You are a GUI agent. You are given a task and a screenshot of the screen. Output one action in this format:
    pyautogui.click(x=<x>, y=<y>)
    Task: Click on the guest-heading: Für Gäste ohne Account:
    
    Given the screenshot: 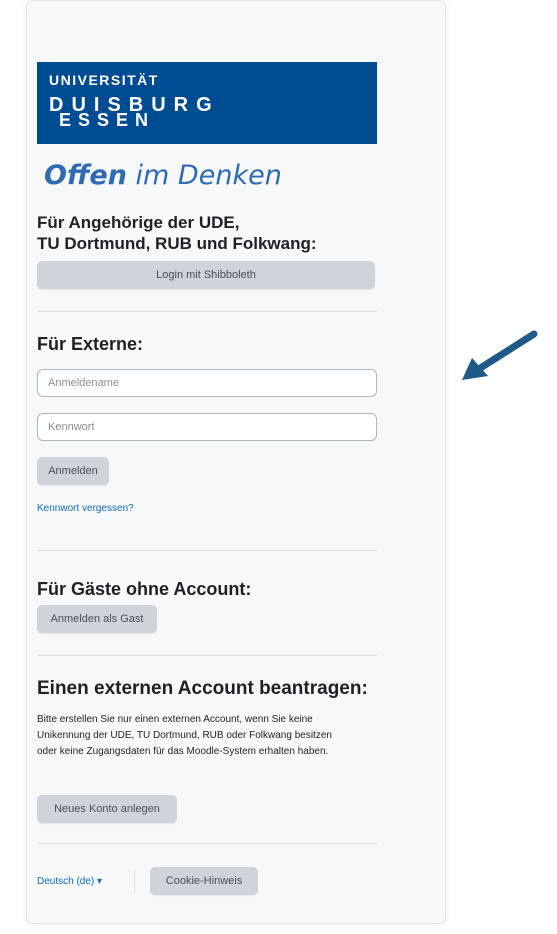 What is the action you would take?
    pyautogui.click(x=144, y=589)
    